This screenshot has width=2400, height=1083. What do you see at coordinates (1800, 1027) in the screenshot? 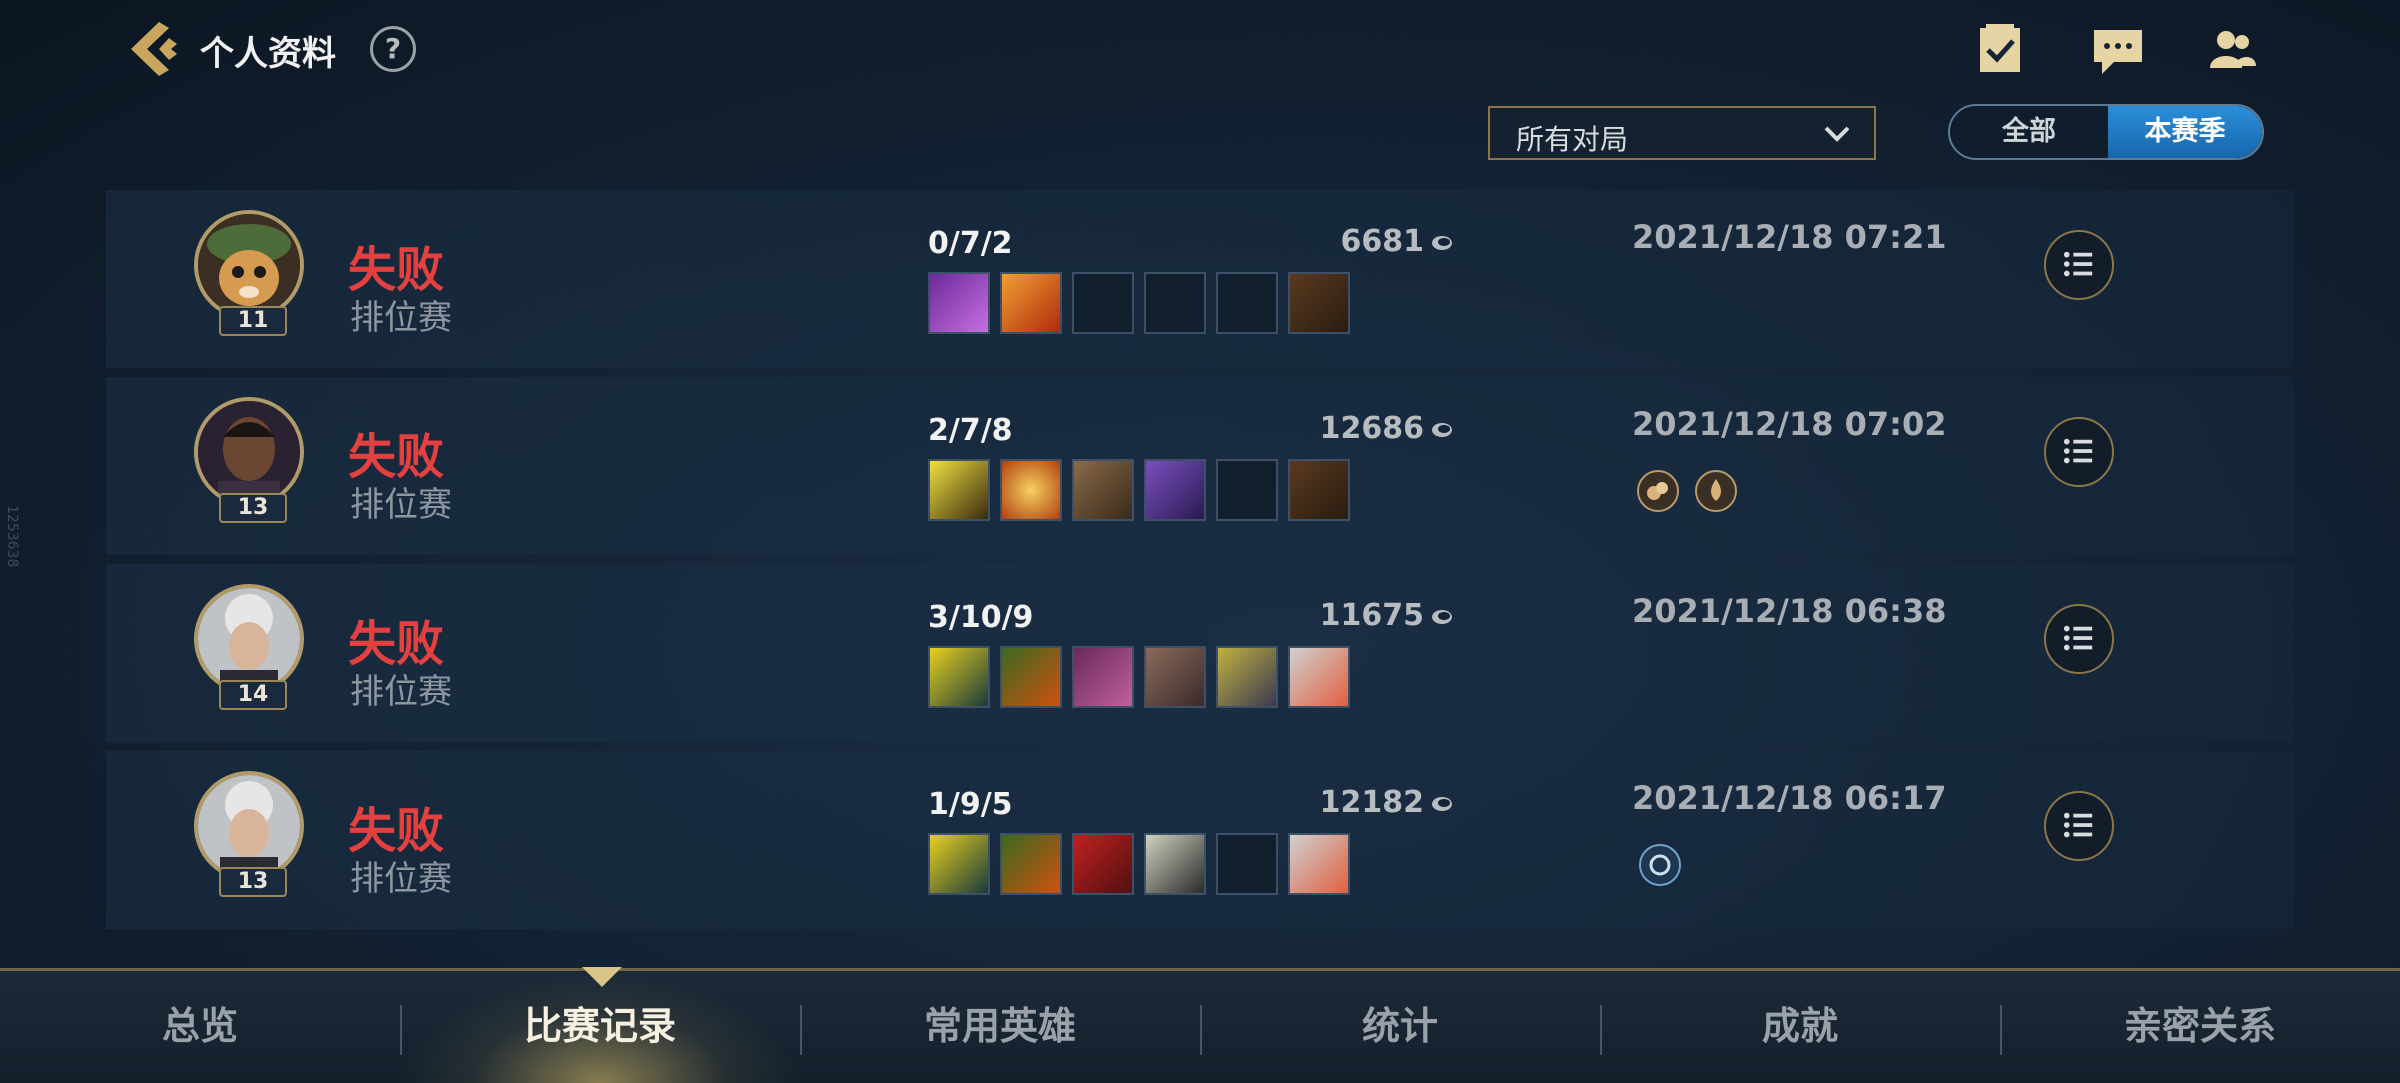
I see `tab-achievements: 成就` at bounding box center [1800, 1027].